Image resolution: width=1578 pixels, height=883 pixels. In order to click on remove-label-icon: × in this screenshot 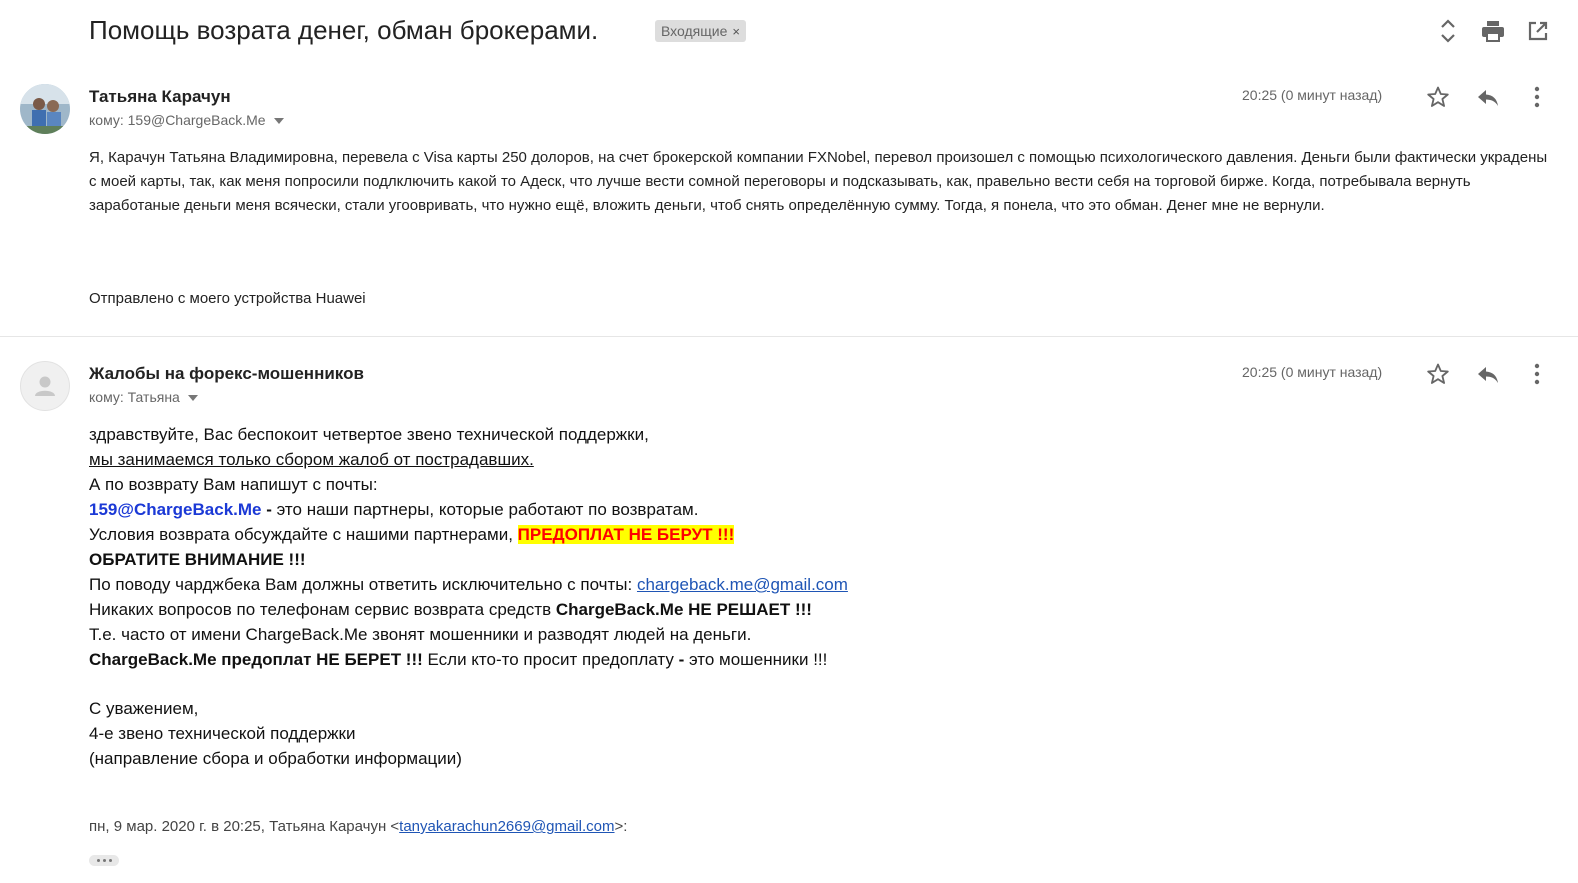, I will do `click(736, 31)`.